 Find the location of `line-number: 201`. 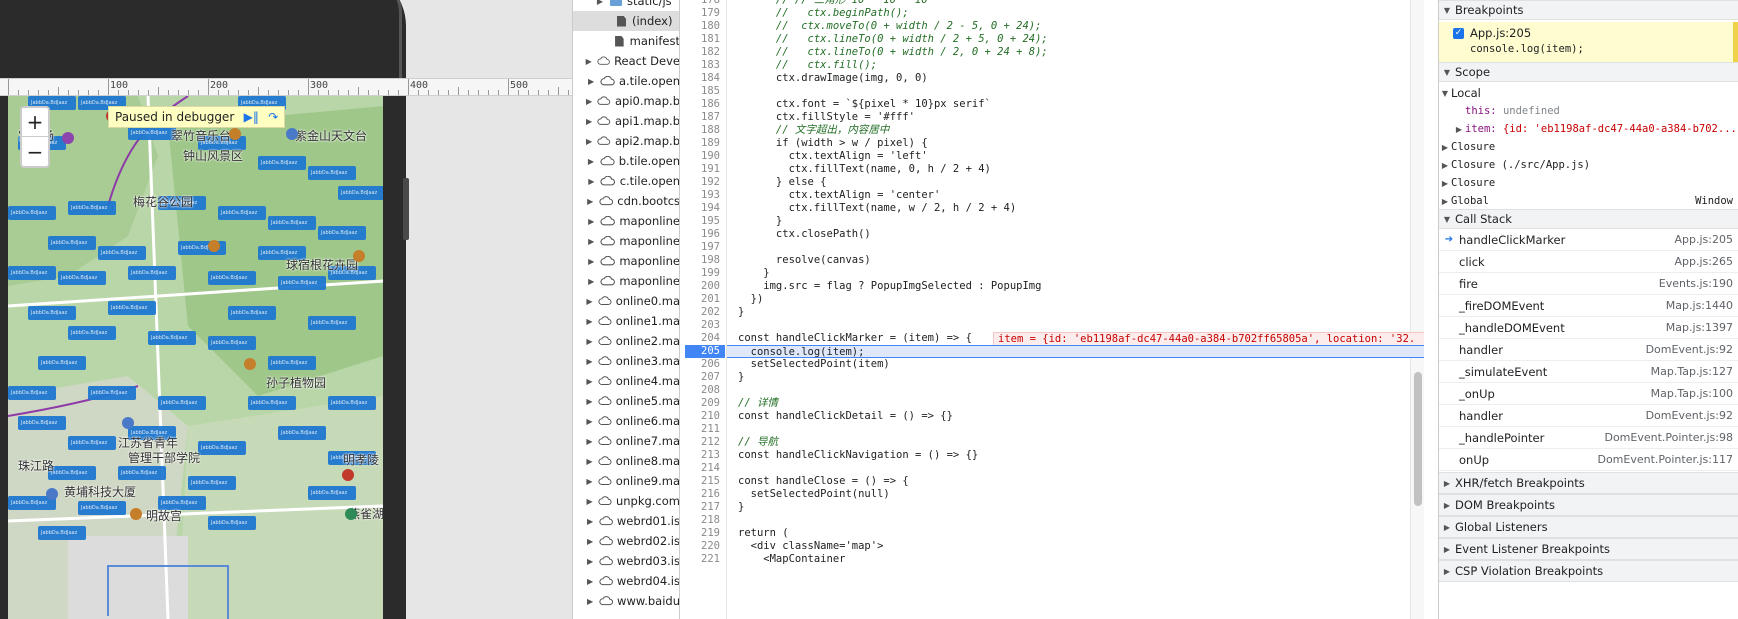

line-number: 201 is located at coordinates (700, 299).